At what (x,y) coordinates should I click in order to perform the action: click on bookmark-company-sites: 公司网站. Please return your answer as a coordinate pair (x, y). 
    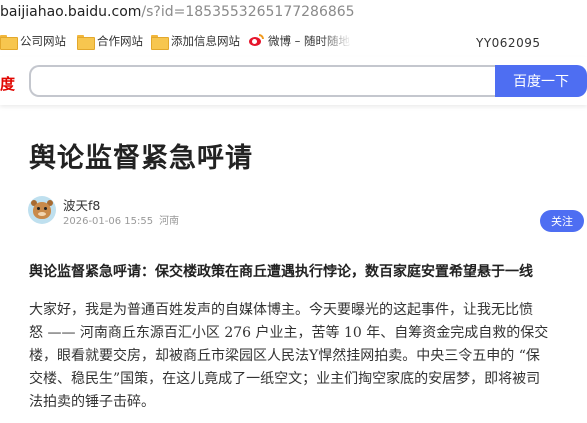
    Looking at the image, I should click on (33, 41).